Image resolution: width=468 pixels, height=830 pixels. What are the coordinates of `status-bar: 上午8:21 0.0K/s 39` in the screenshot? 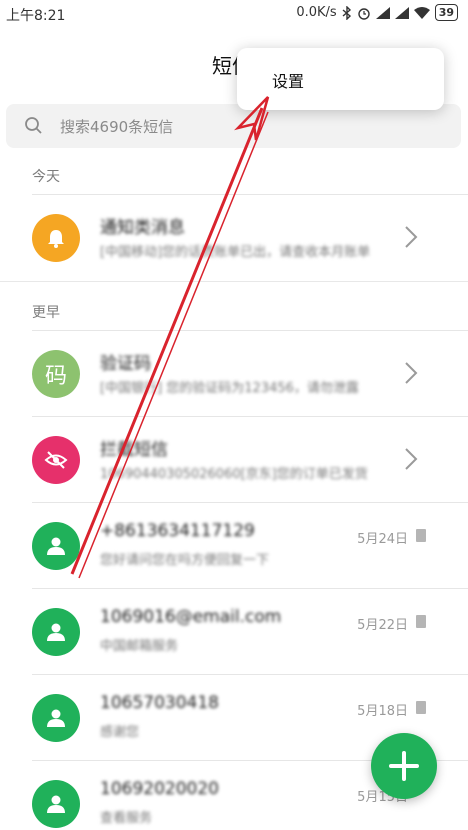 It's located at (234, 14).